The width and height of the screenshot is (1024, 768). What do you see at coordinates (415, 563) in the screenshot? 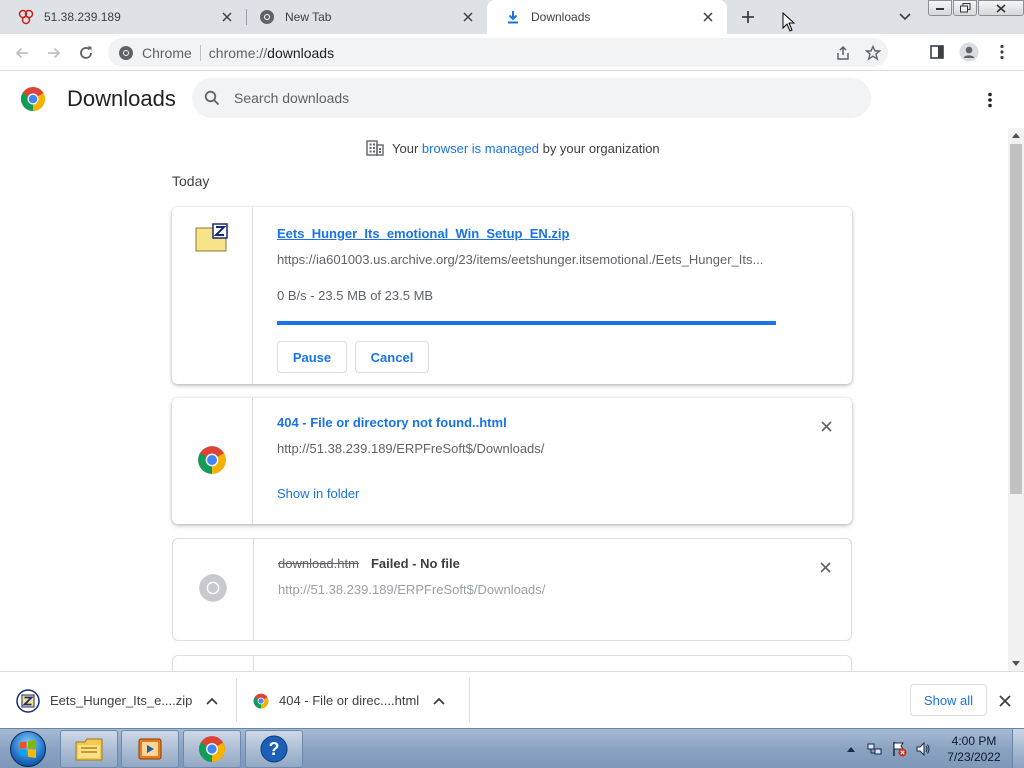
I see `failed-status: Failed - No file` at bounding box center [415, 563].